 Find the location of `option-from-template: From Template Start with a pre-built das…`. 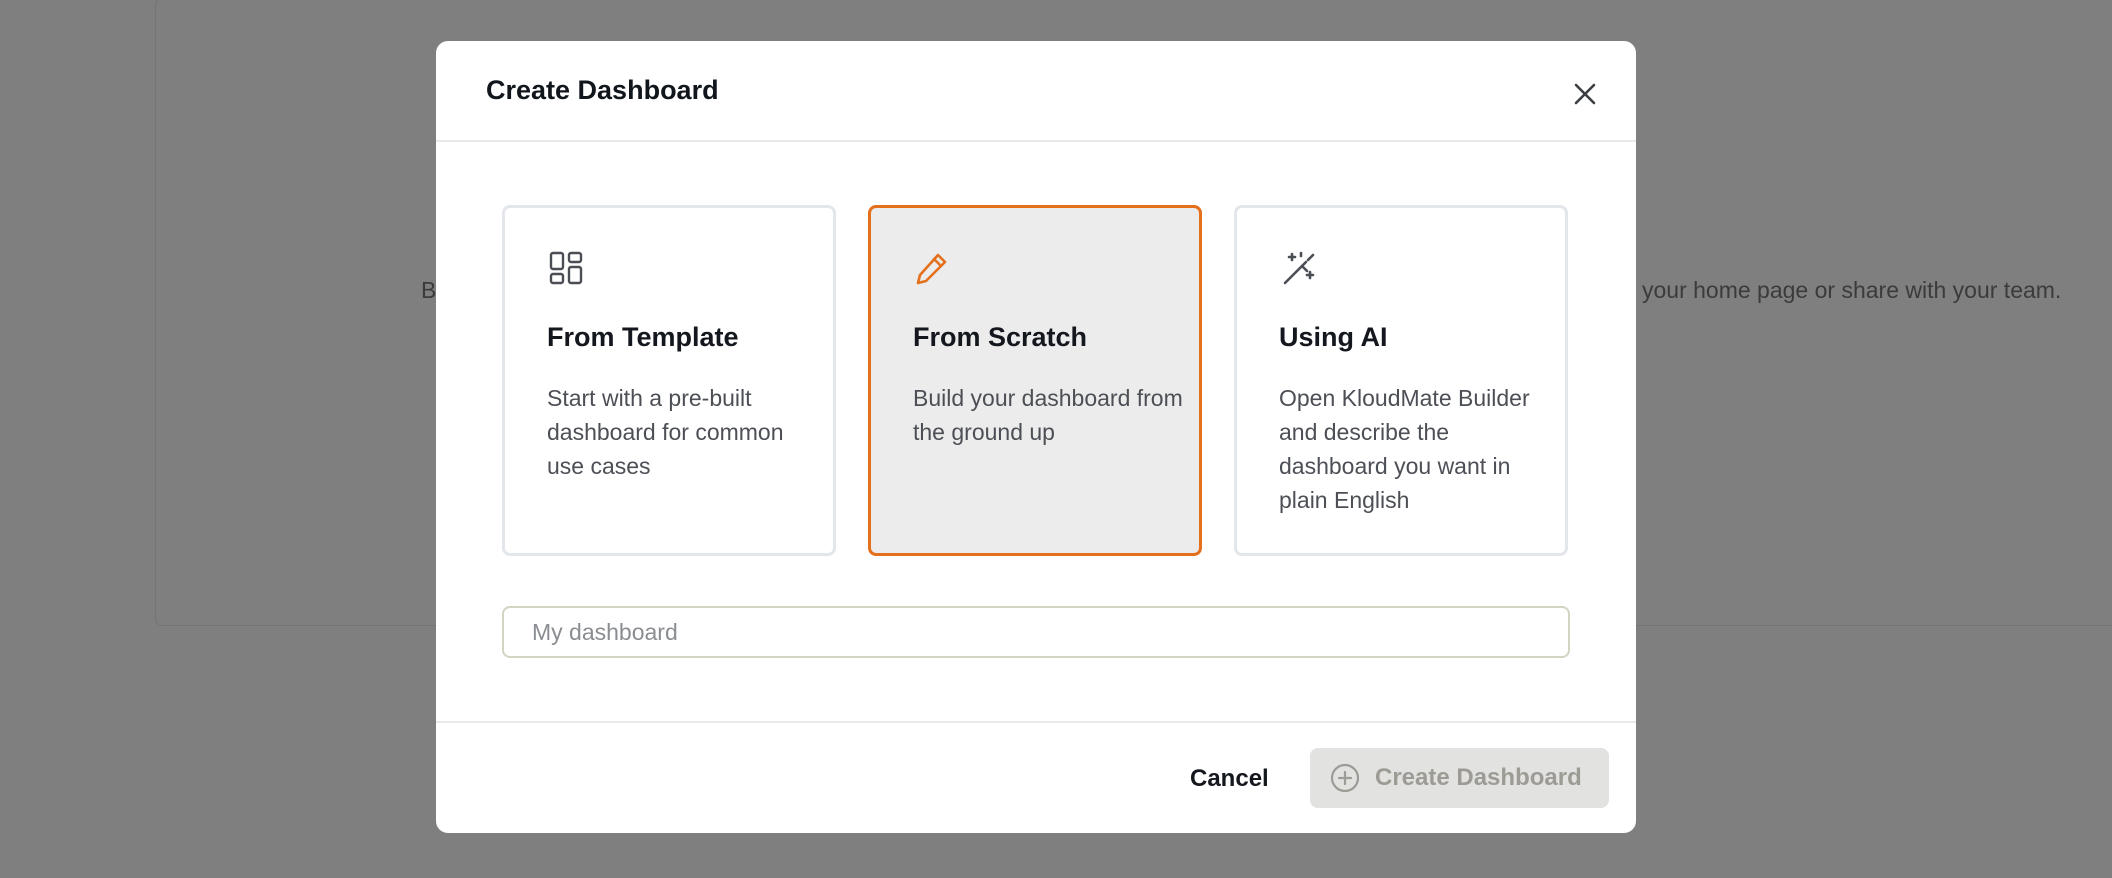

option-from-template: From Template Start with a pre-built das… is located at coordinates (669, 380).